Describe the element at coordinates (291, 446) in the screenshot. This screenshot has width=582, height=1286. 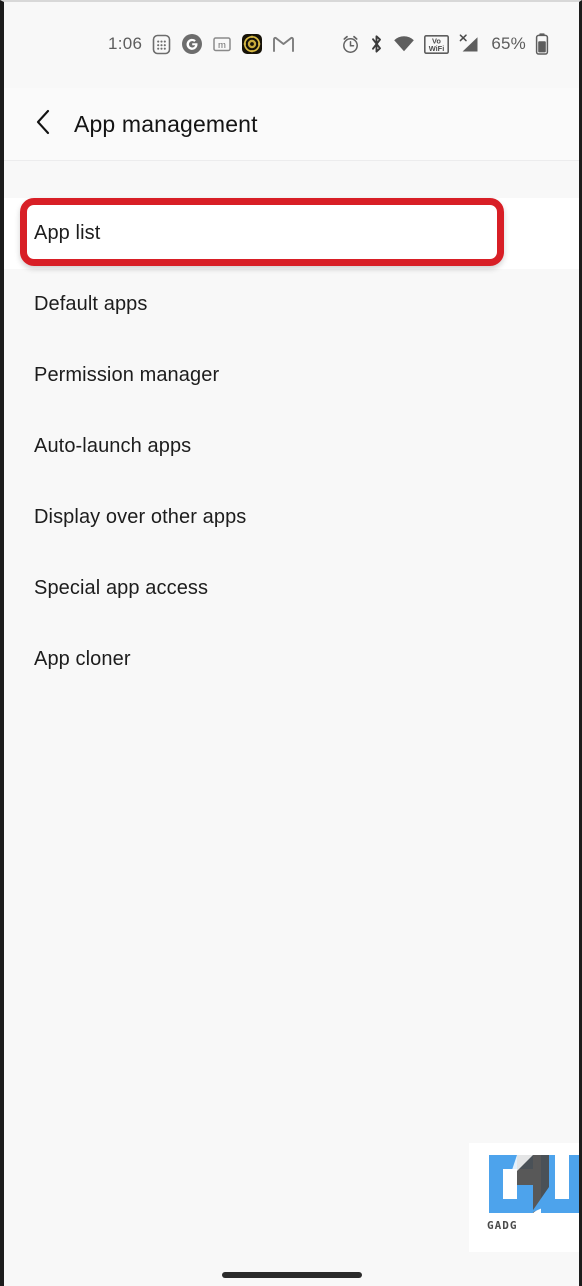
I see `list-item-auto-launch-apps: Auto-launch apps` at that location.